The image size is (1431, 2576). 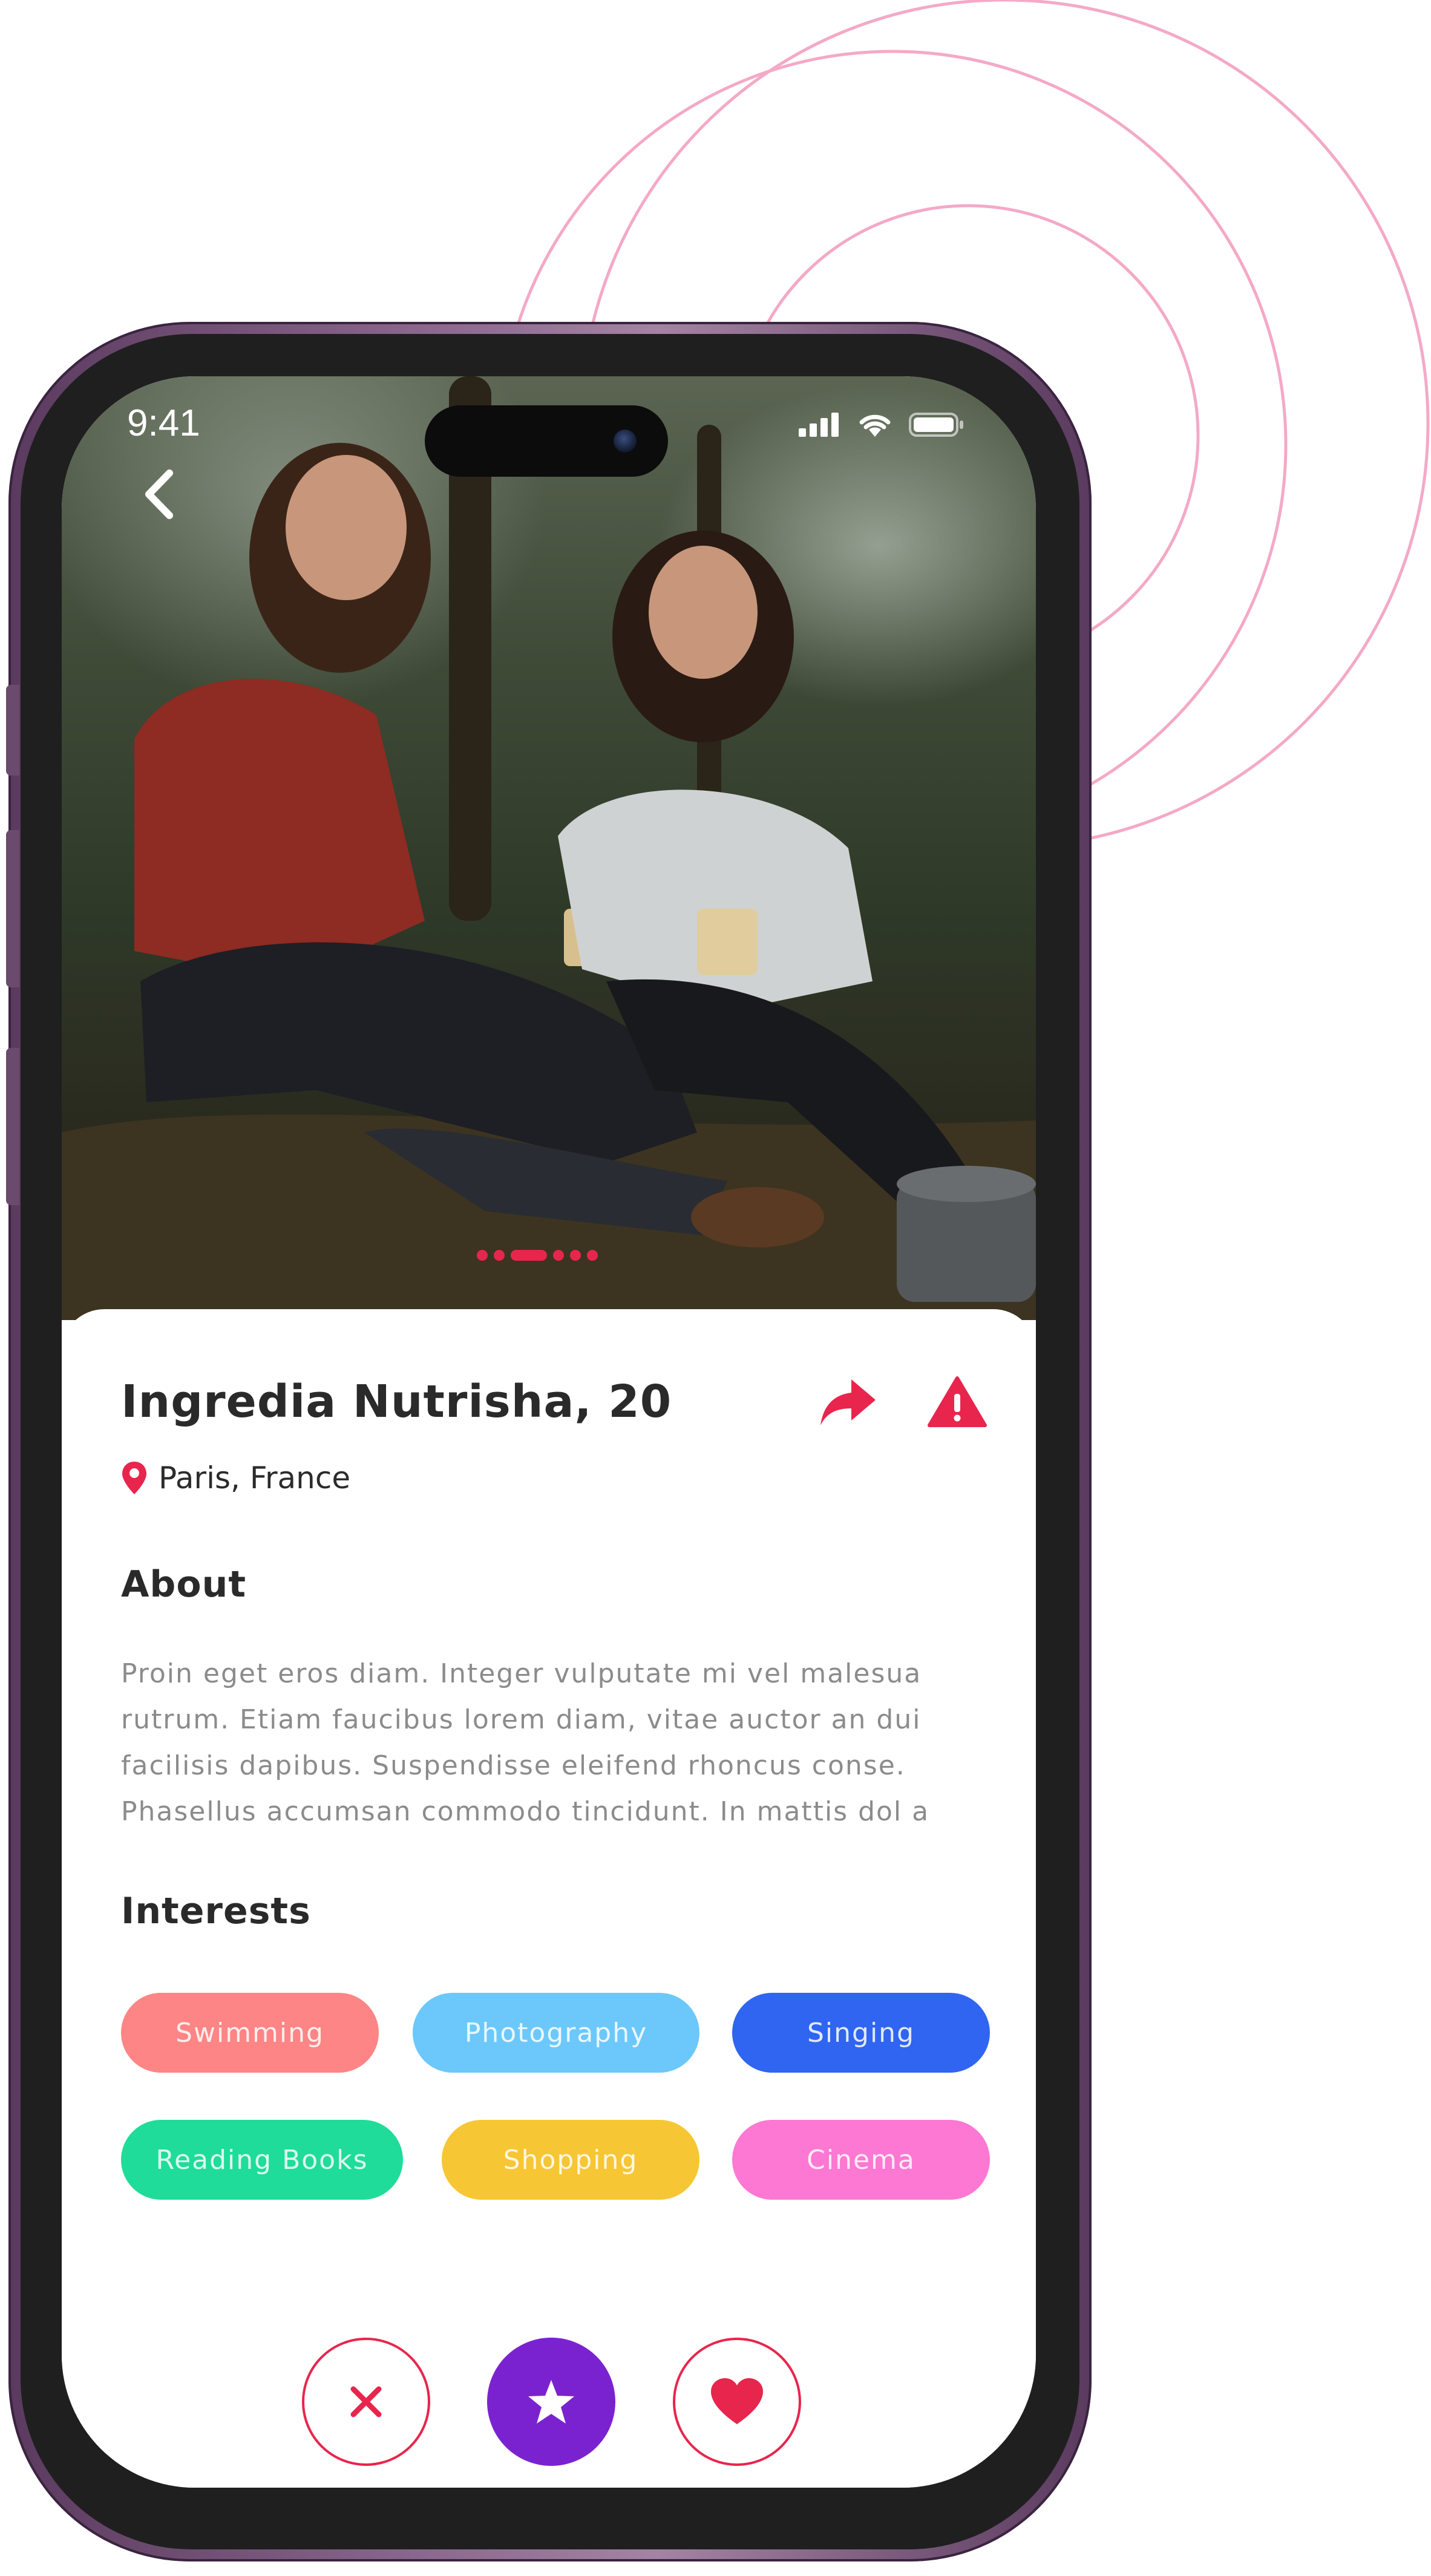 I want to click on profile-location: Paris, France, so click(x=235, y=1478).